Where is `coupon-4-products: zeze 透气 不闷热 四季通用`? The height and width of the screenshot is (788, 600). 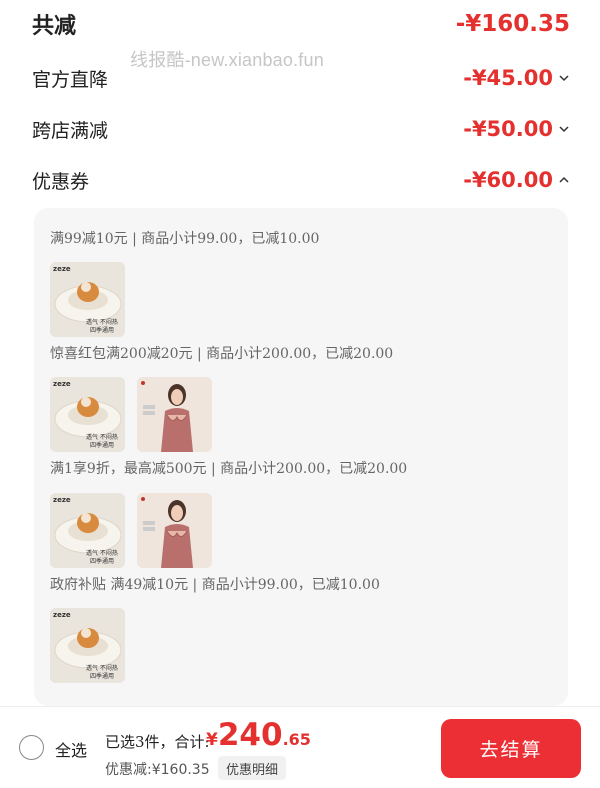
coupon-4-products: zeze 透气 不闷热 四季通用 is located at coordinates (87, 645).